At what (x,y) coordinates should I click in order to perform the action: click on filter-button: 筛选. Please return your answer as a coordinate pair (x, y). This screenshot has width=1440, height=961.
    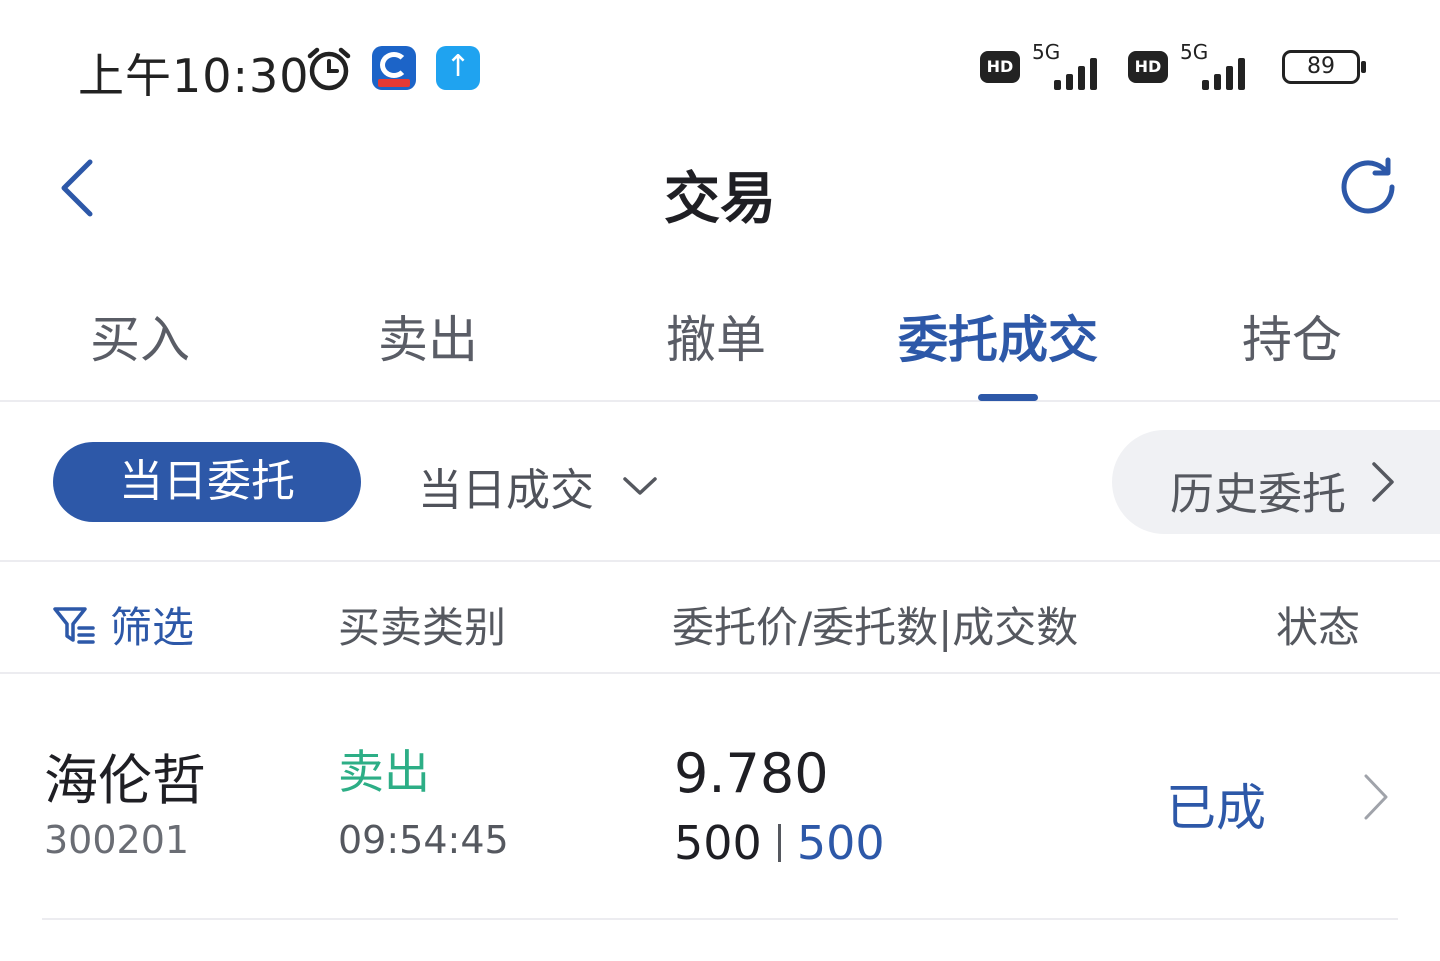
    Looking at the image, I should click on (123, 624).